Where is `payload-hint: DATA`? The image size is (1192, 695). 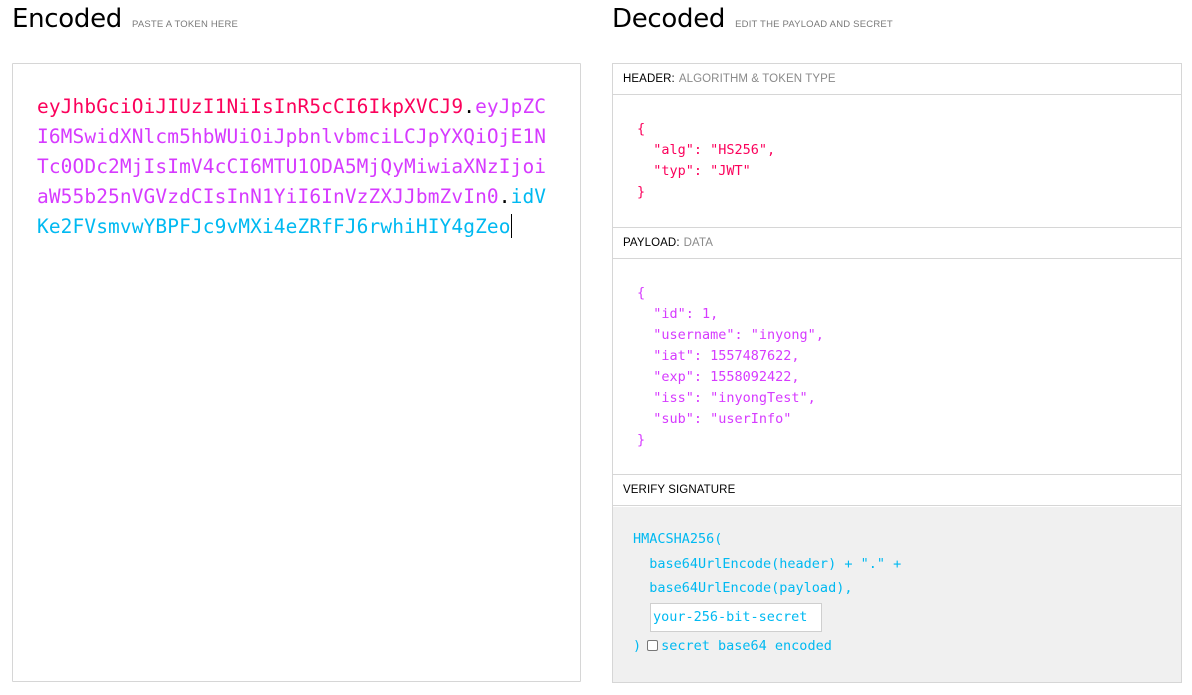 payload-hint: DATA is located at coordinates (698, 243).